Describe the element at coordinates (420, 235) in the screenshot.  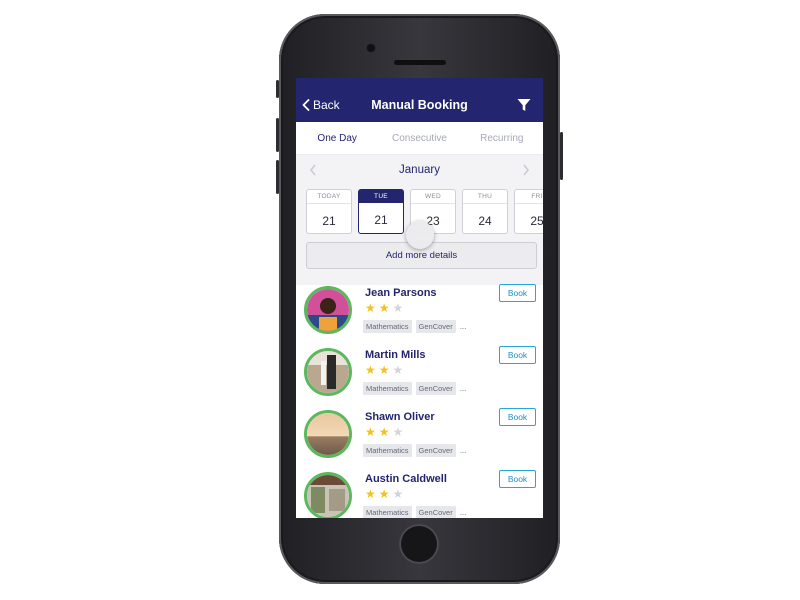
I see `touch-indicator` at that location.